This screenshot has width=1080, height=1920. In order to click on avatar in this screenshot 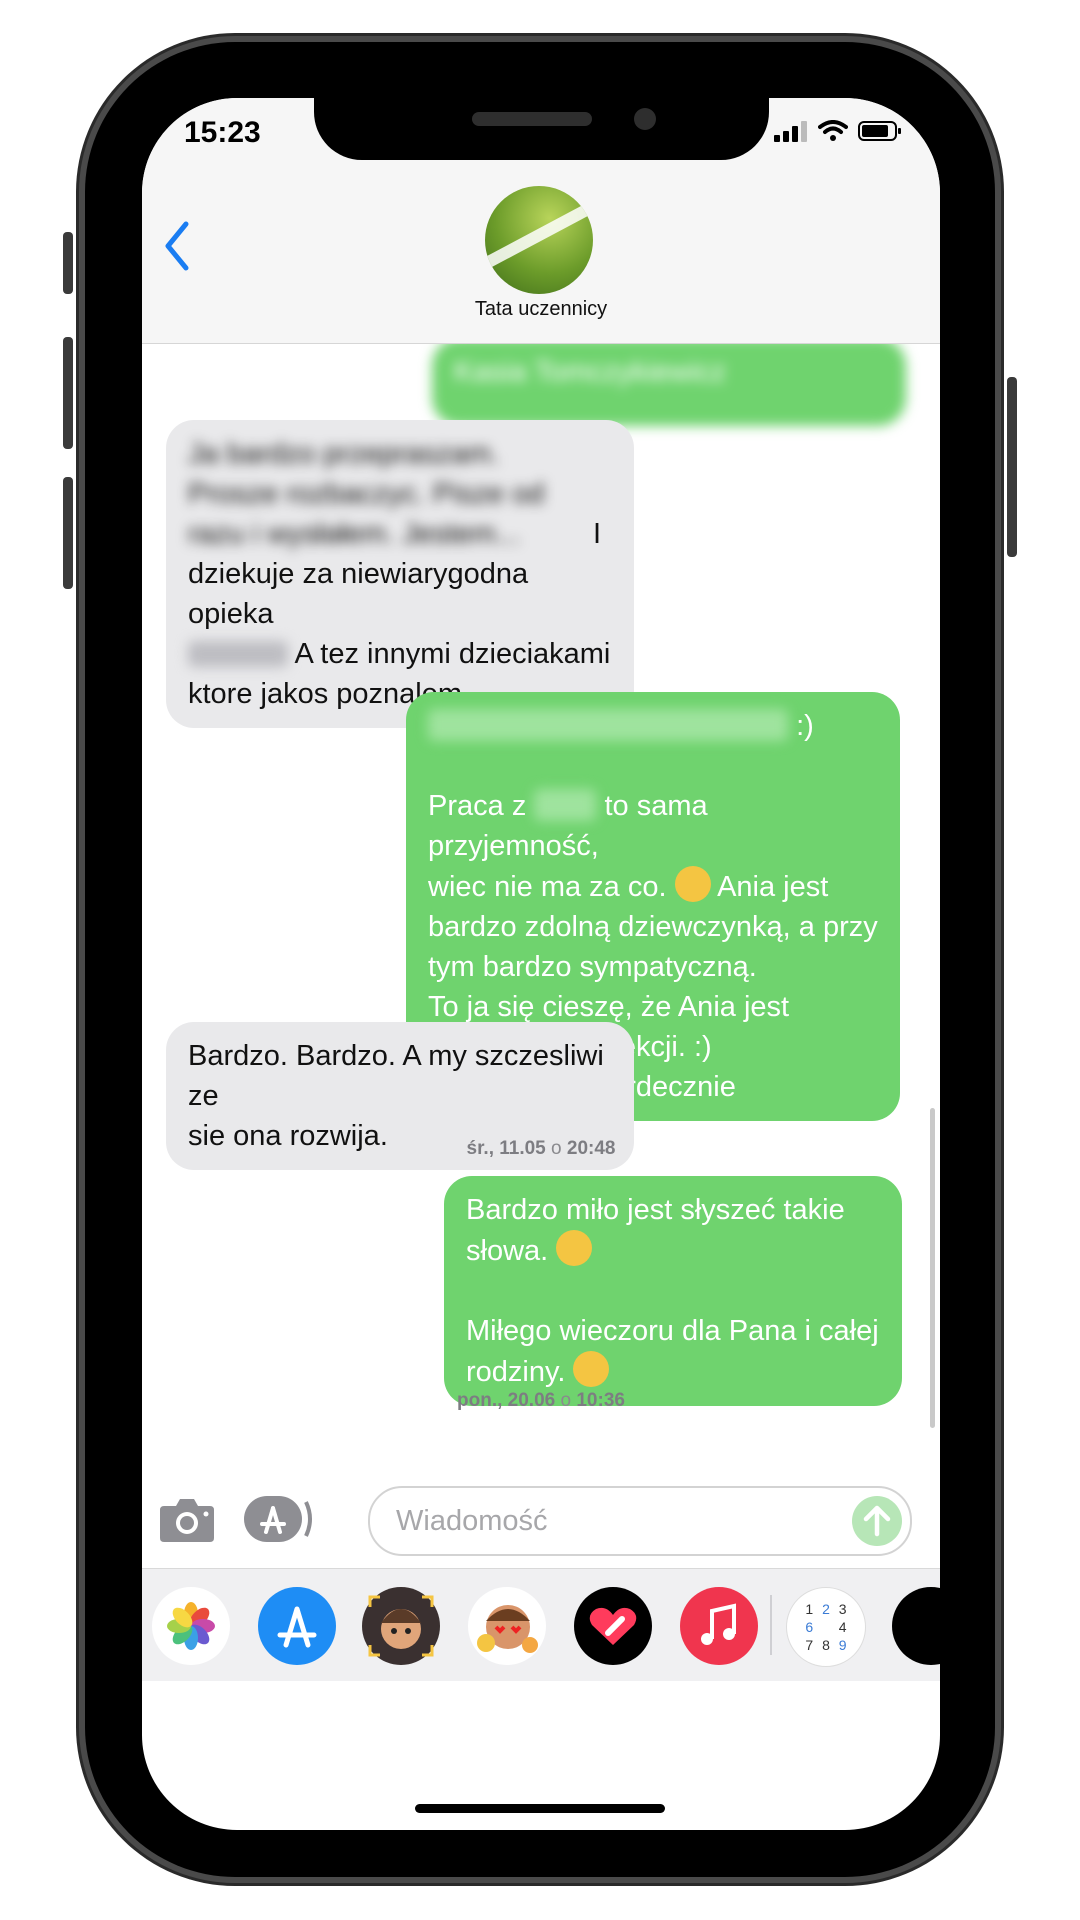, I will do `click(539, 240)`.